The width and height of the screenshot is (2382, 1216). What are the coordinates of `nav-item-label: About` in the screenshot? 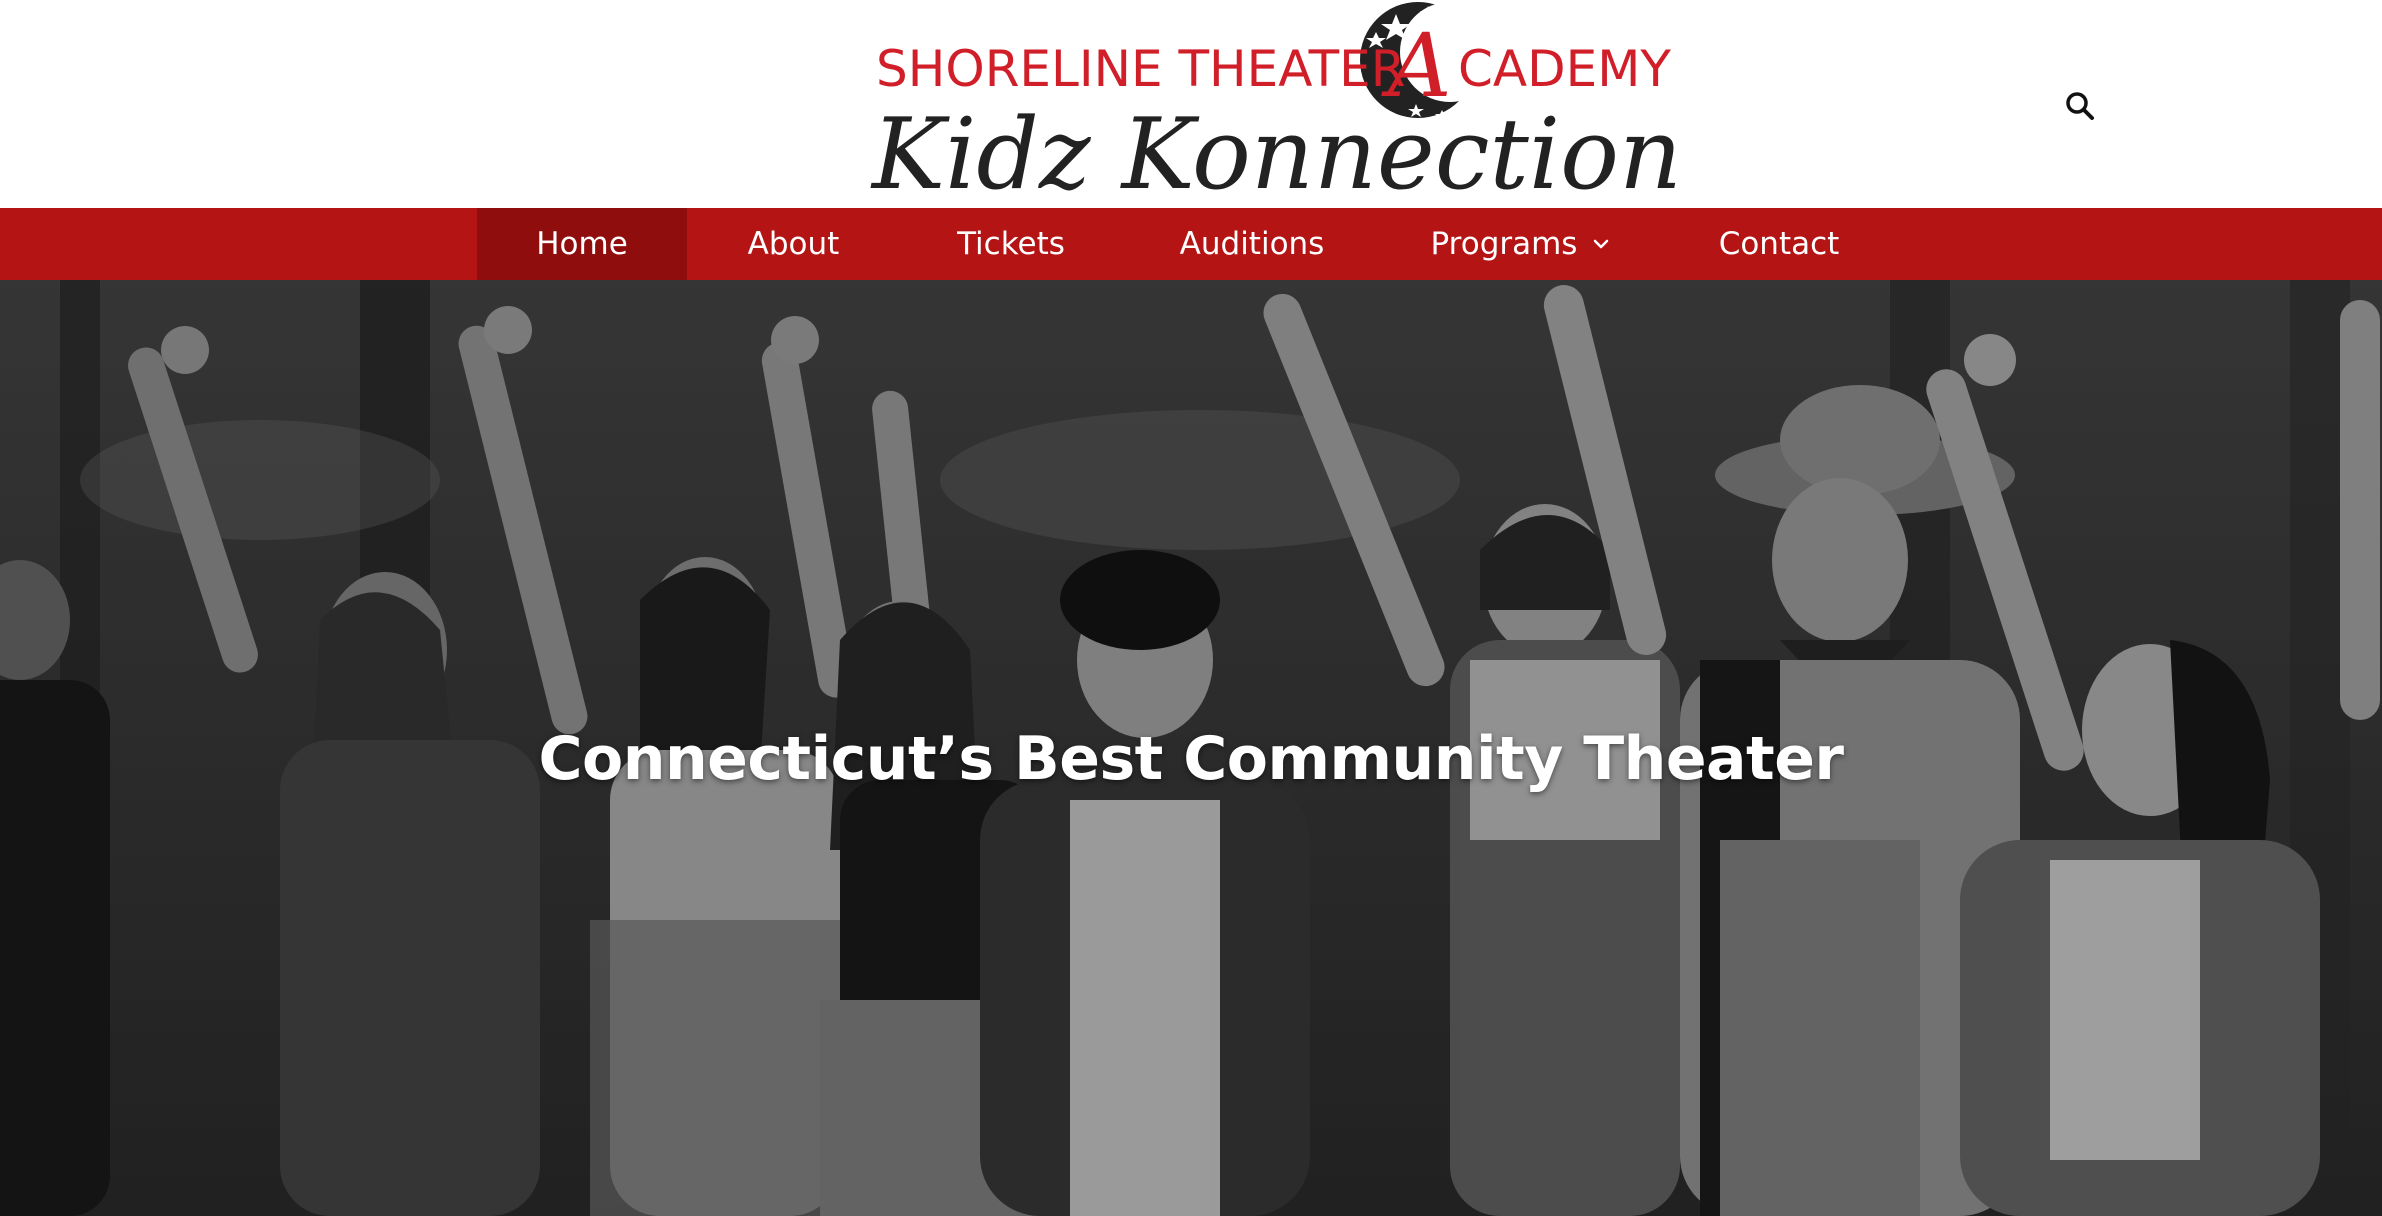 It's located at (793, 244).